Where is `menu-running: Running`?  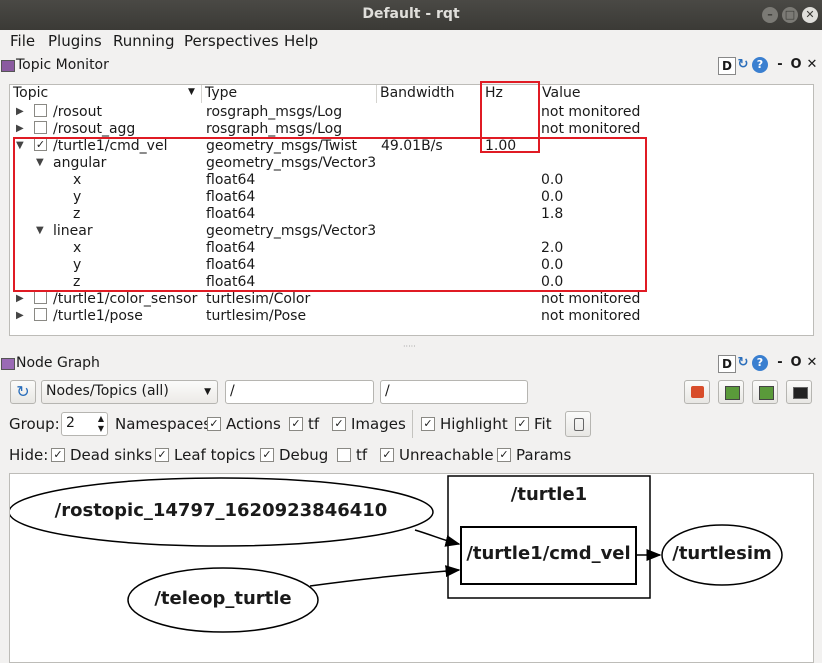 menu-running: Running is located at coordinates (143, 41).